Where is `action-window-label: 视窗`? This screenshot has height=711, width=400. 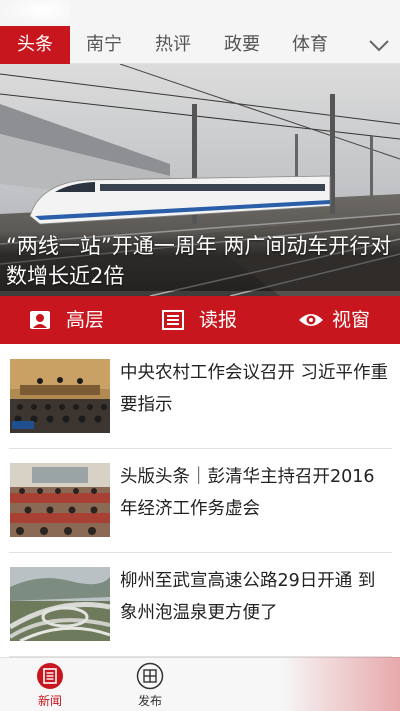 action-window-label: 视窗 is located at coordinates (351, 320).